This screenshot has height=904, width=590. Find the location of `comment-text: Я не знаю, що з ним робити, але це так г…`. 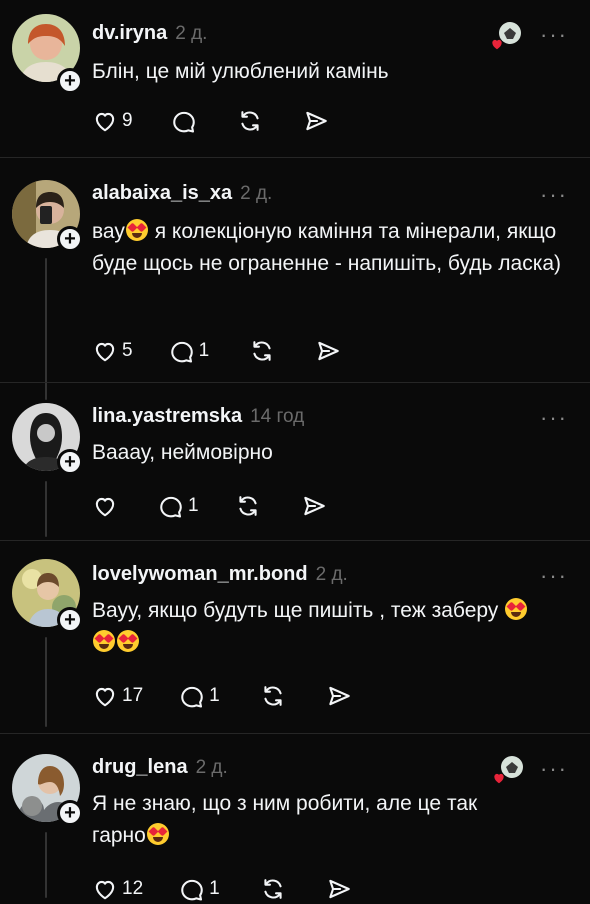

comment-text: Я не знаю, що з ним робити, але це так г… is located at coordinates (312, 820).